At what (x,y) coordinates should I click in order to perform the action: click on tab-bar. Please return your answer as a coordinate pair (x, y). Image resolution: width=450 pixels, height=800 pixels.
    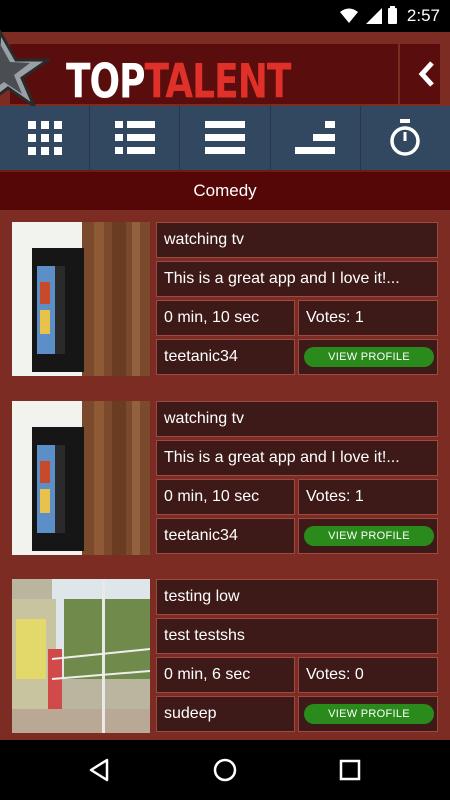
    Looking at the image, I should click on (225, 139).